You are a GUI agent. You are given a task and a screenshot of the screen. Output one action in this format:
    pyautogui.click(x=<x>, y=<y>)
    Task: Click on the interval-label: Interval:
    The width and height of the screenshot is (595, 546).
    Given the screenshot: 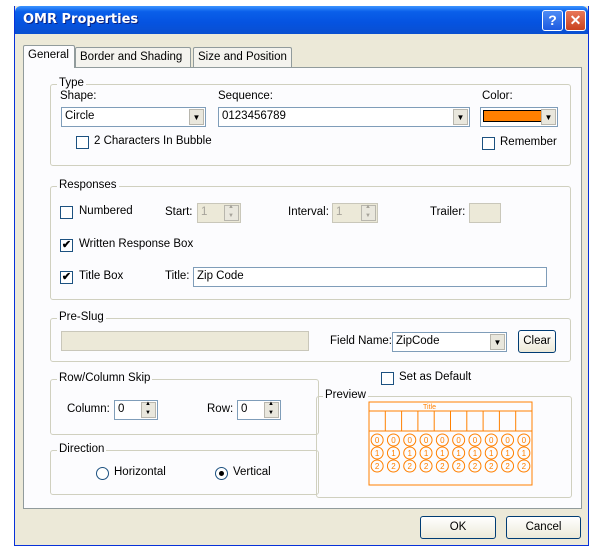 What is the action you would take?
    pyautogui.click(x=308, y=212)
    